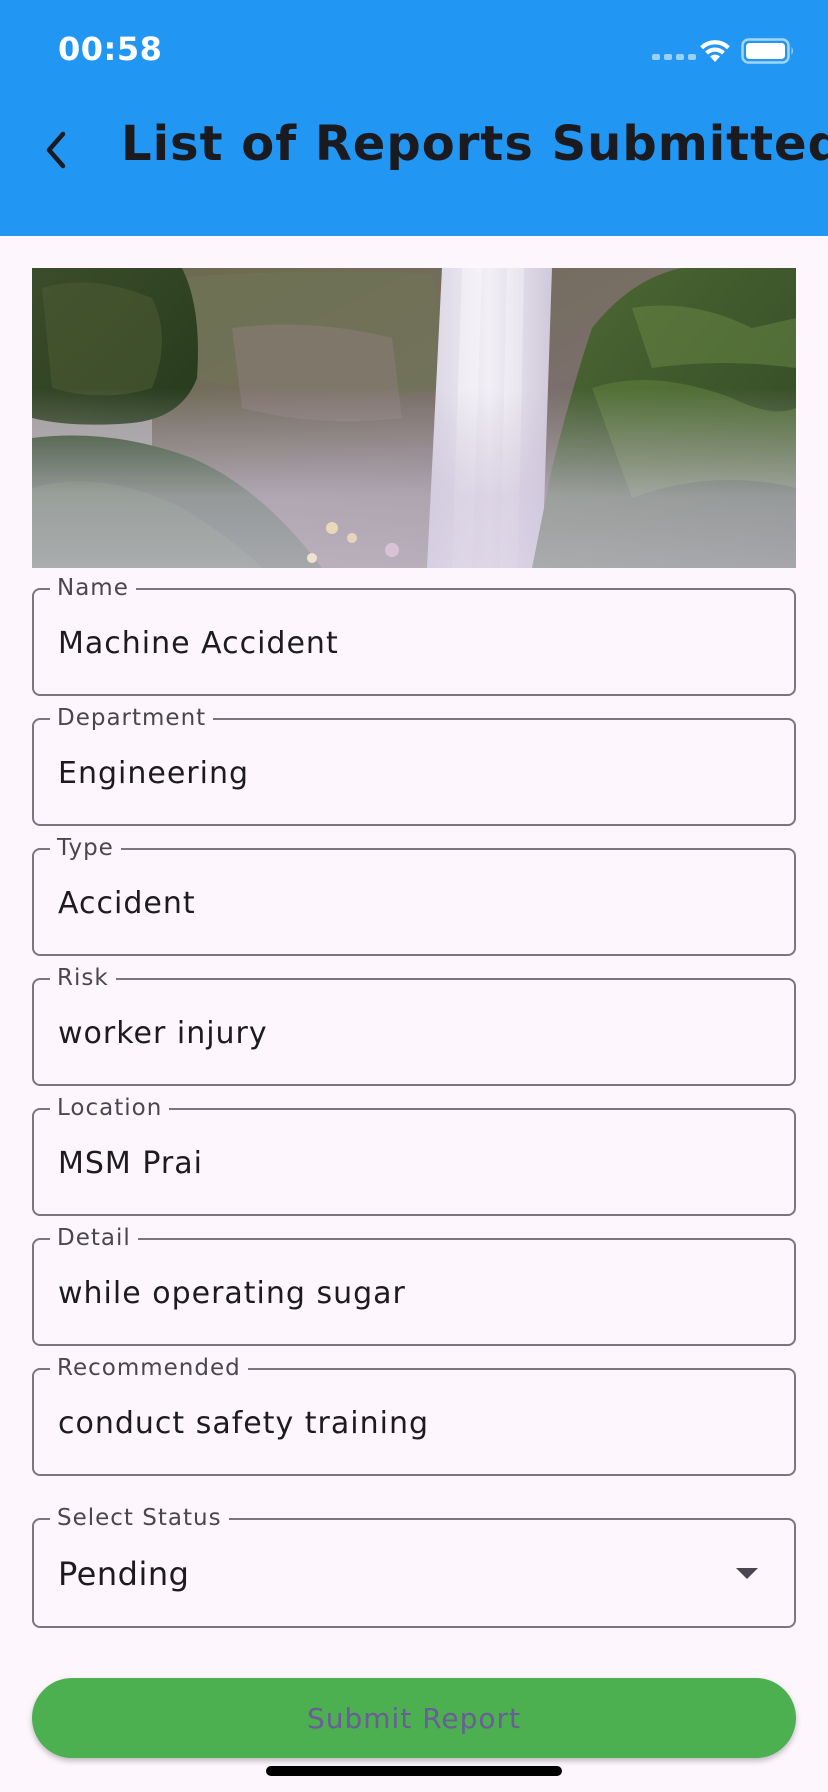 This screenshot has width=828, height=1792. Describe the element at coordinates (747, 1573) in the screenshot. I see `arrow-drop-down-icon` at that location.